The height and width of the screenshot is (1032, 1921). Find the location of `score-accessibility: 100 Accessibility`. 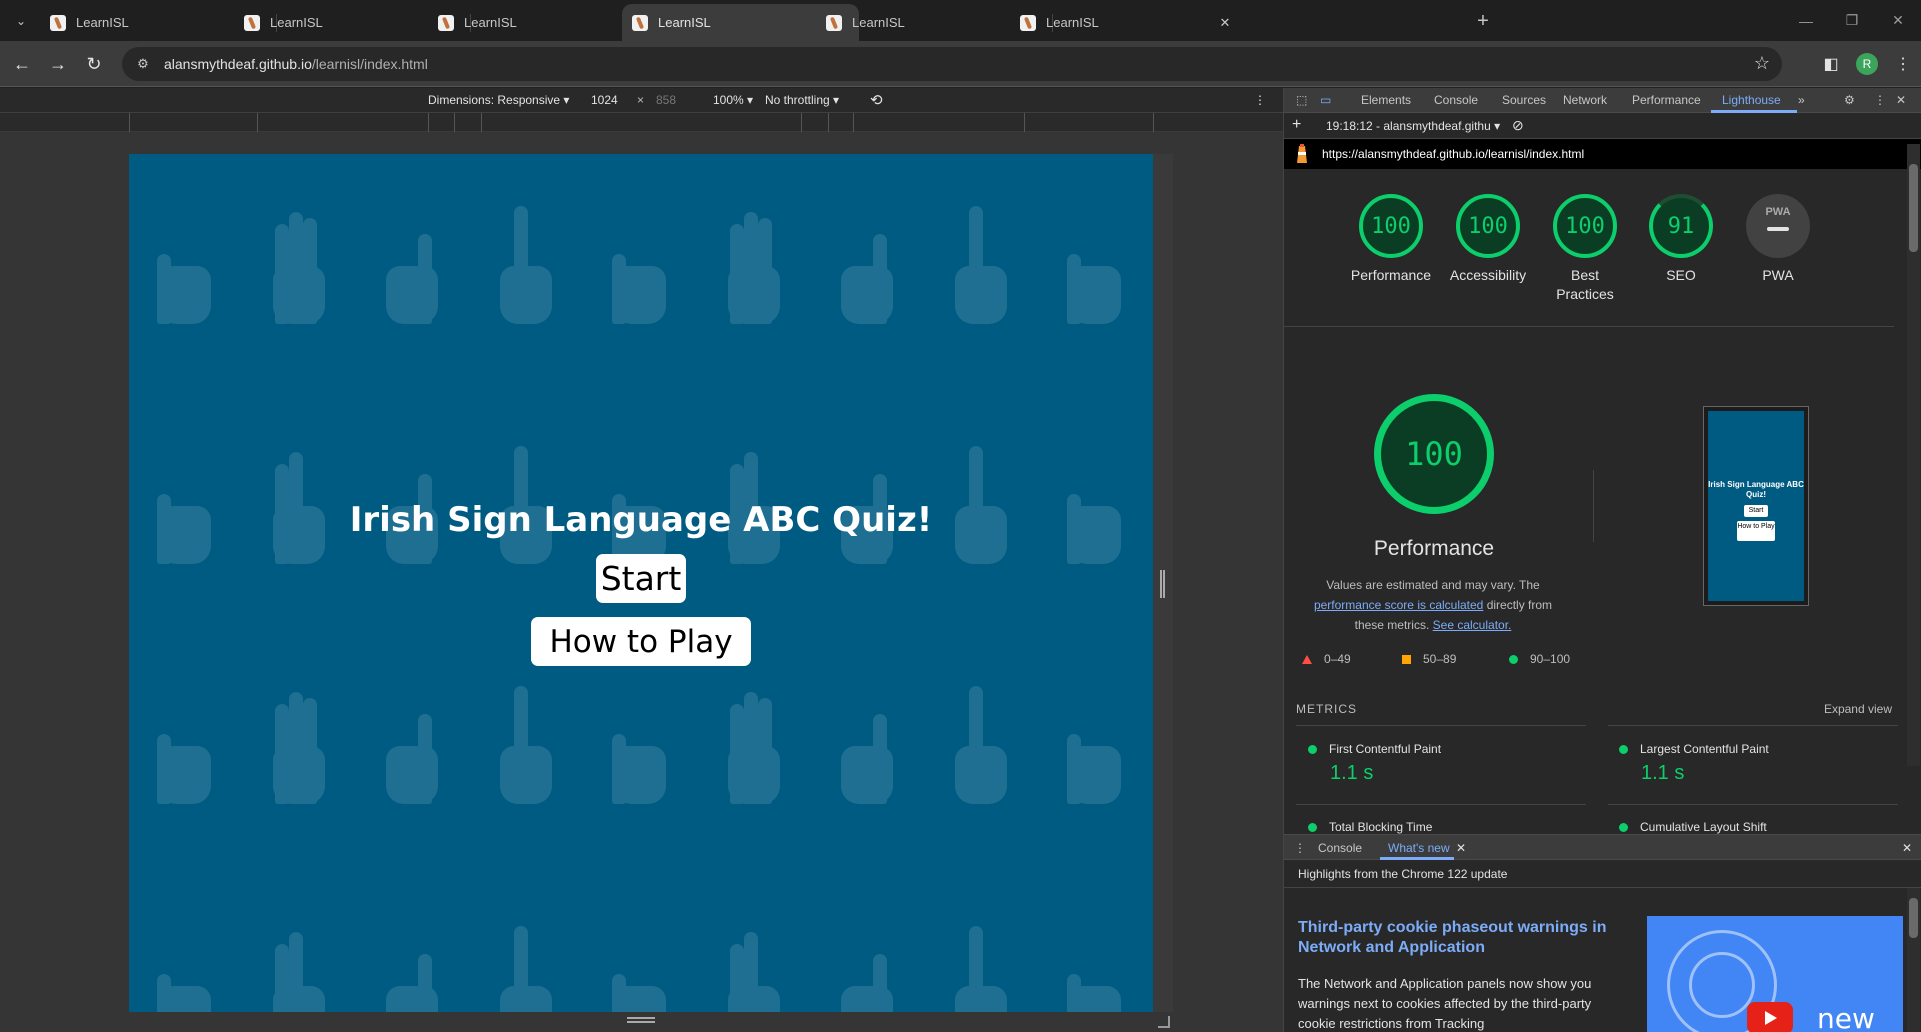

score-accessibility: 100 Accessibility is located at coordinates (1488, 239).